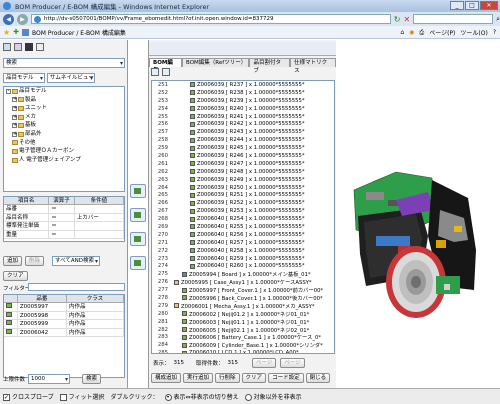  I want to click on bom-row: 258 Z0006039 [ R244 ] x 1.00000*5555555*, so click(243, 140).